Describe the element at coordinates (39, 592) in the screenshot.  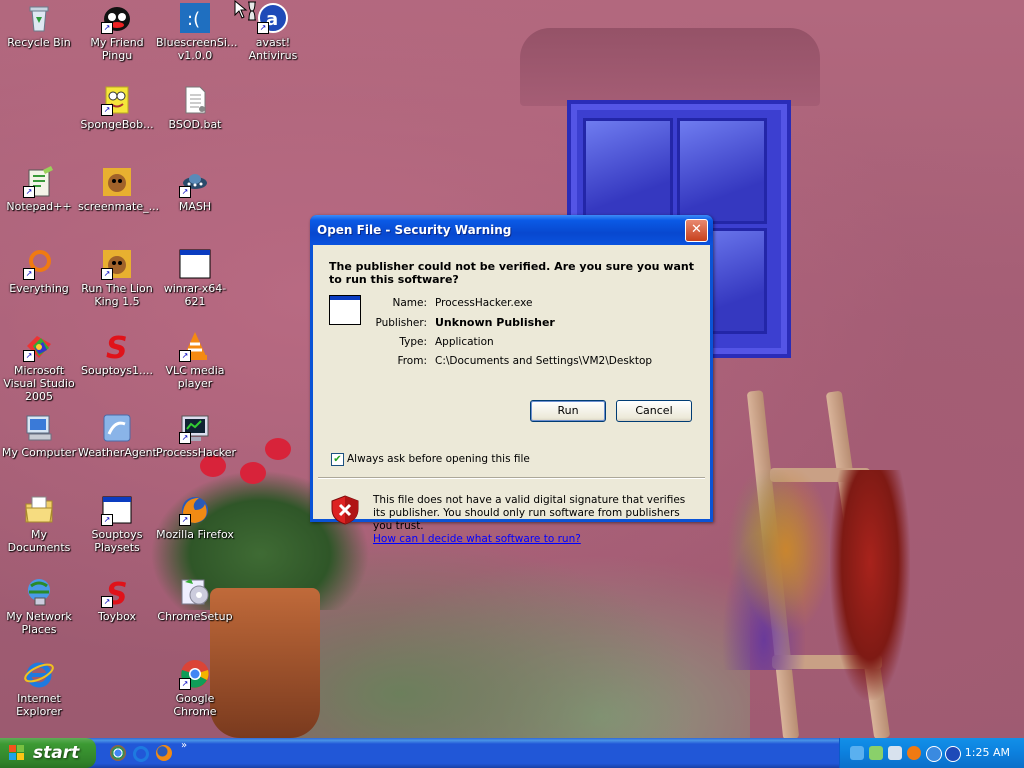
I see `network-places-icon` at that location.